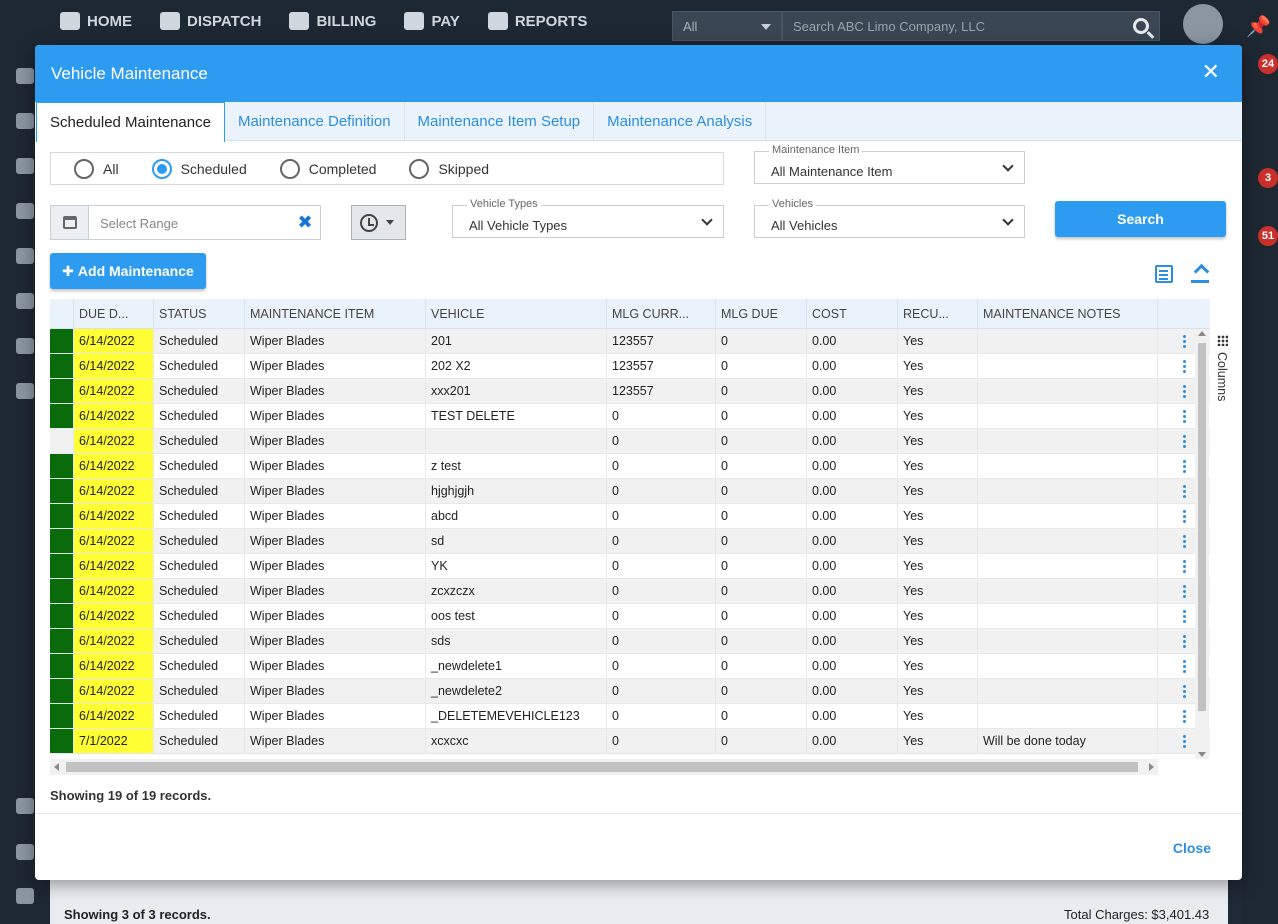 The height and width of the screenshot is (924, 1278). What do you see at coordinates (500, 121) in the screenshot?
I see `tab-maintenance-item-setup: Maintenance Item Setup` at bounding box center [500, 121].